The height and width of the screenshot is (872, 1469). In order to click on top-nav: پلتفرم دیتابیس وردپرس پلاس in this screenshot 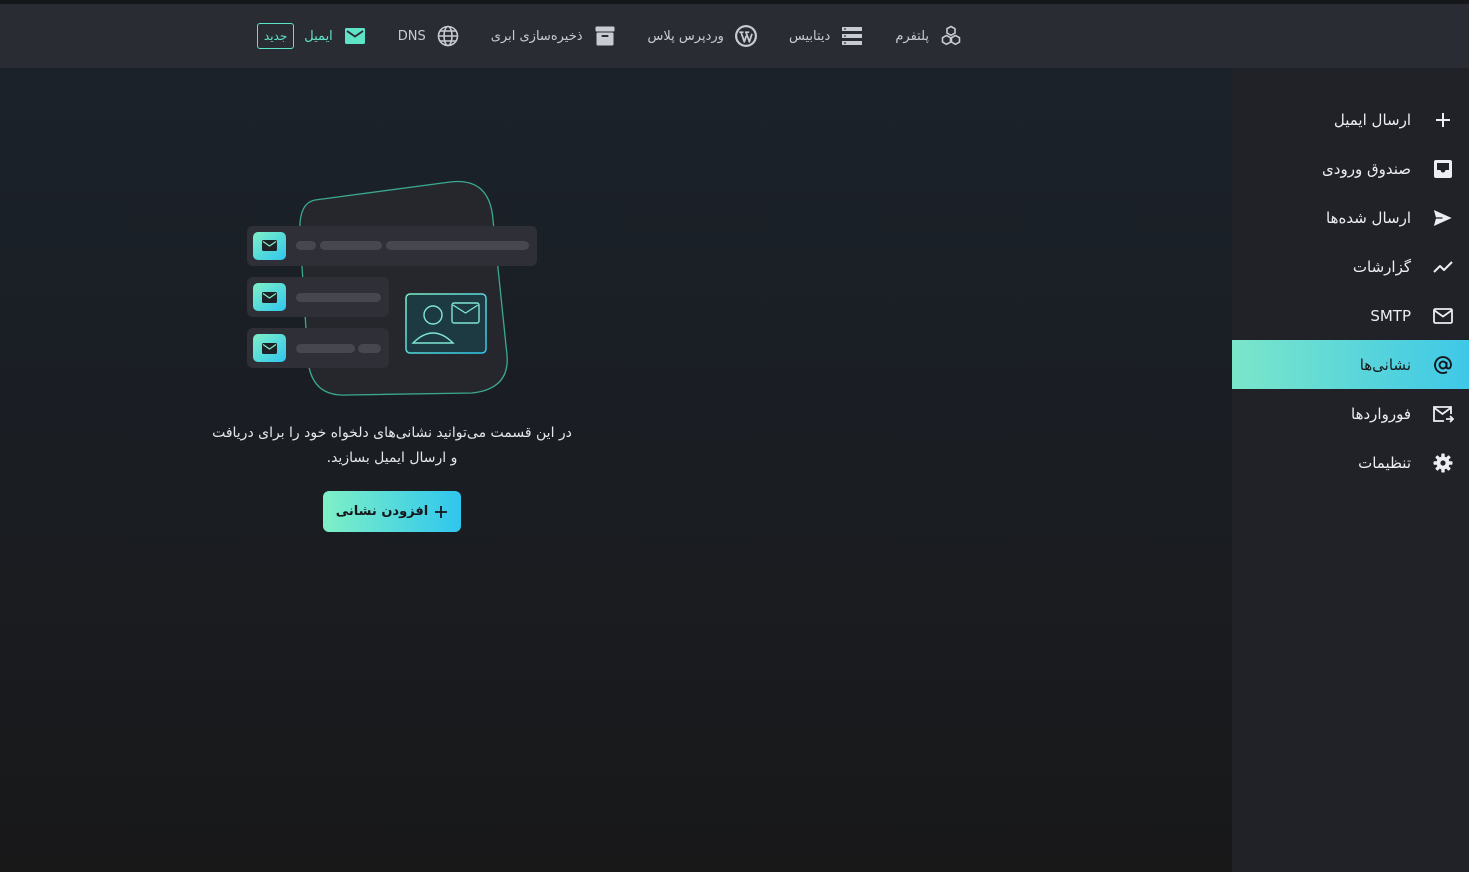, I will do `click(734, 36)`.